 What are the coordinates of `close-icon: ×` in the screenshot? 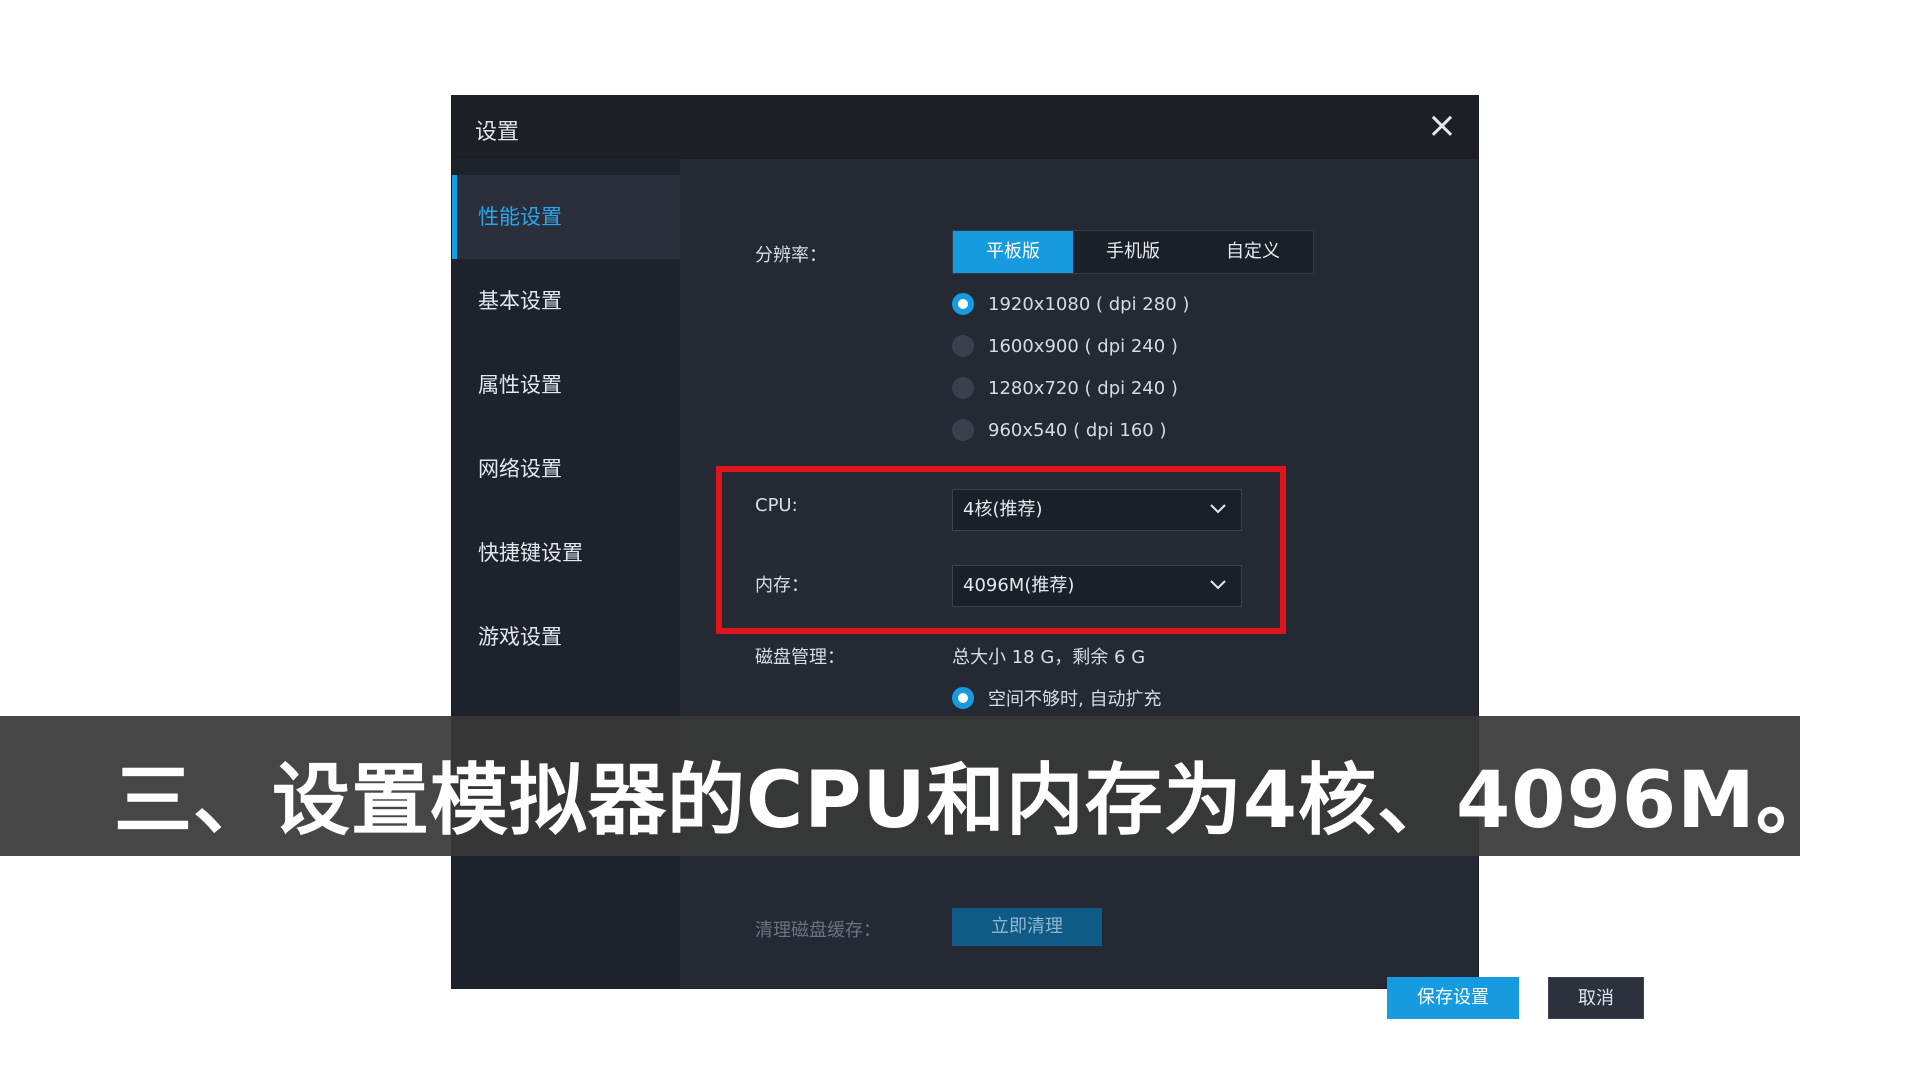 It's located at (1442, 126).